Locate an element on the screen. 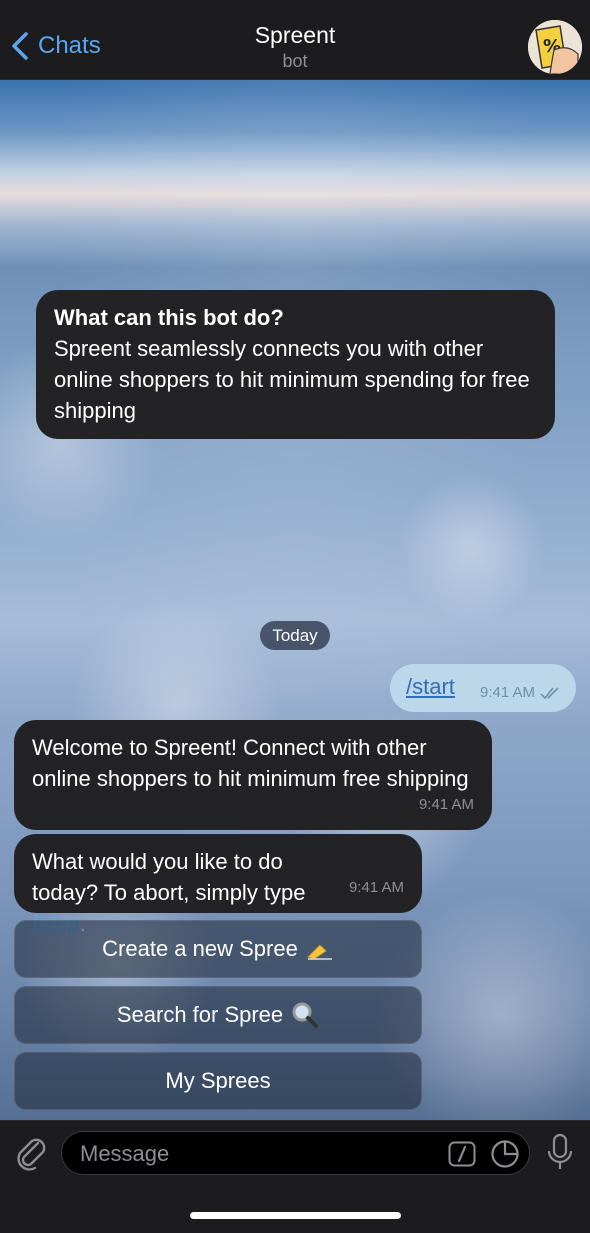  bot-commands-icon is located at coordinates (462, 1154).